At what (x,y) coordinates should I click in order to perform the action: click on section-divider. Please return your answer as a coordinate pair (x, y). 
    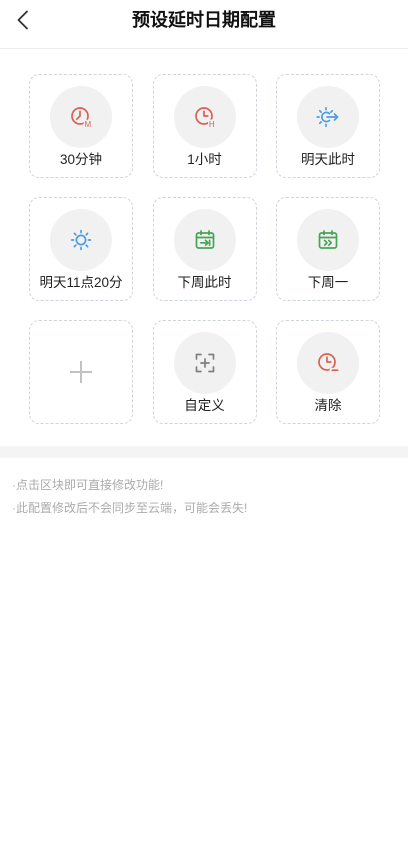
    Looking at the image, I should click on (204, 452).